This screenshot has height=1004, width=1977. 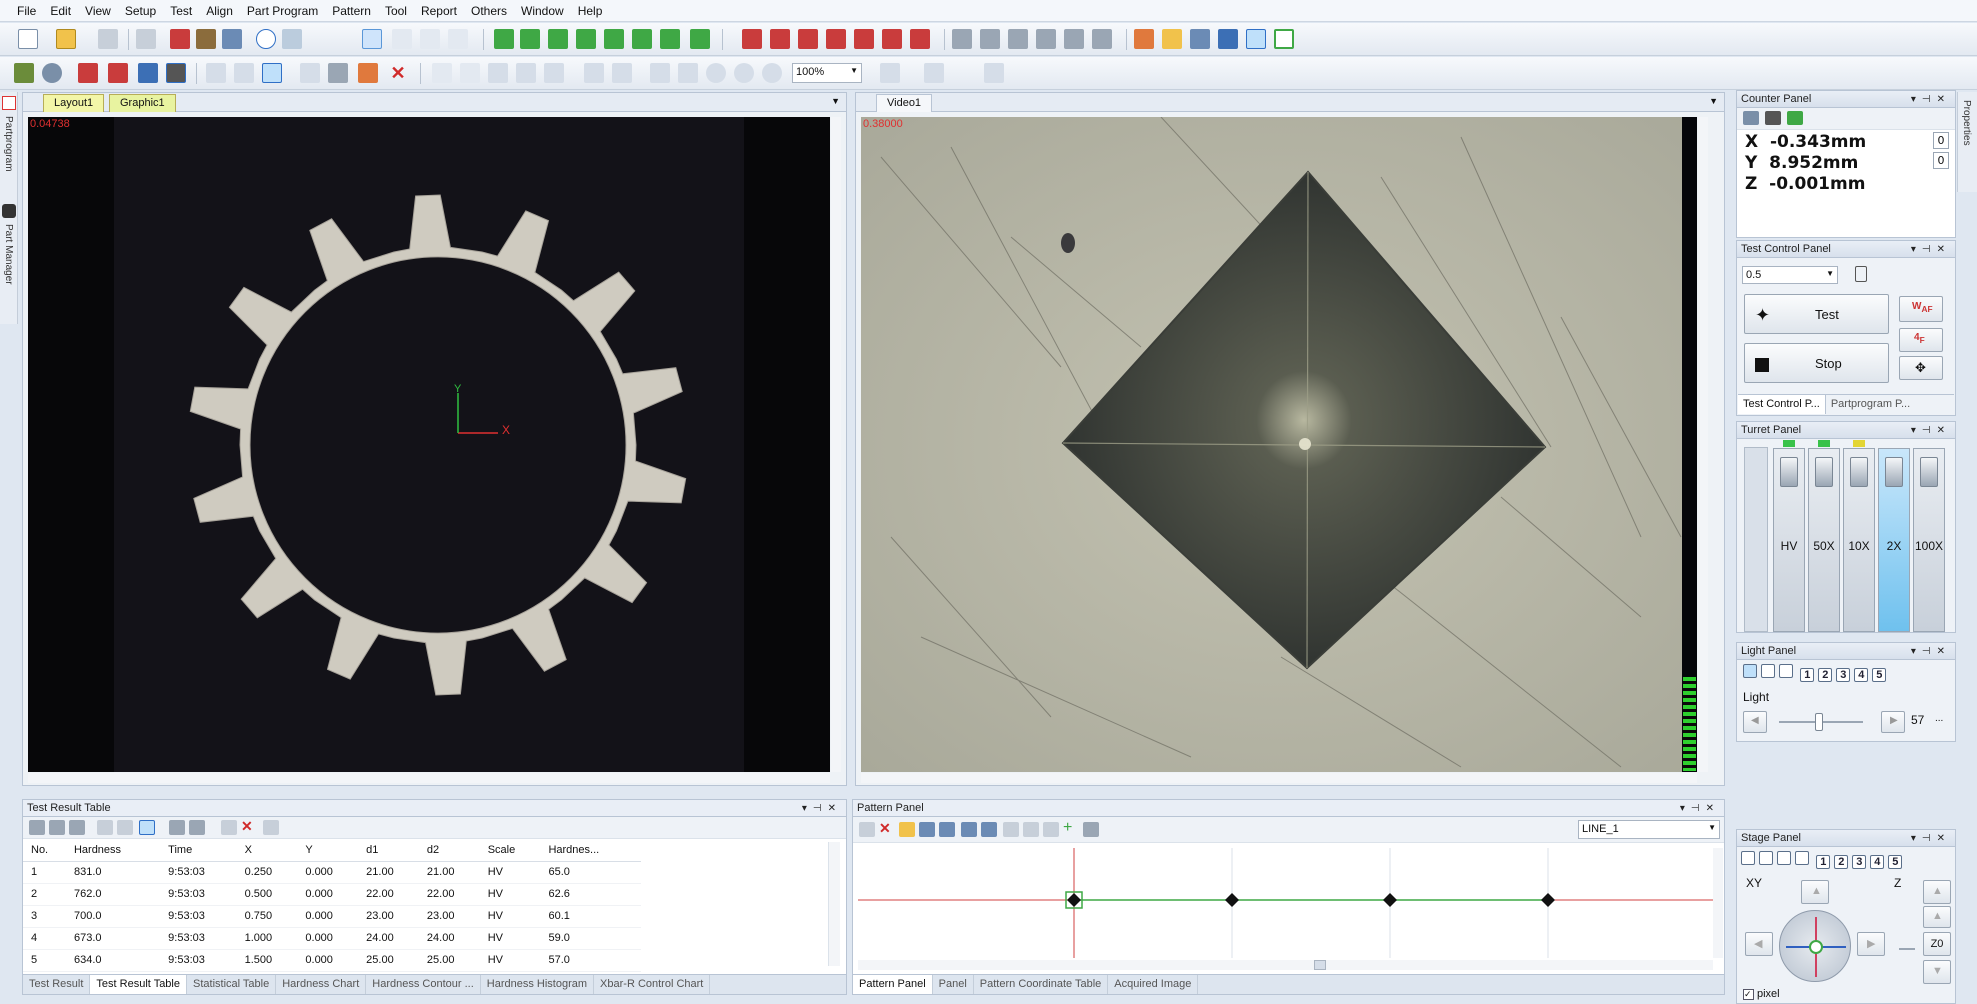 I want to click on result-export-icon, so click(x=177, y=827).